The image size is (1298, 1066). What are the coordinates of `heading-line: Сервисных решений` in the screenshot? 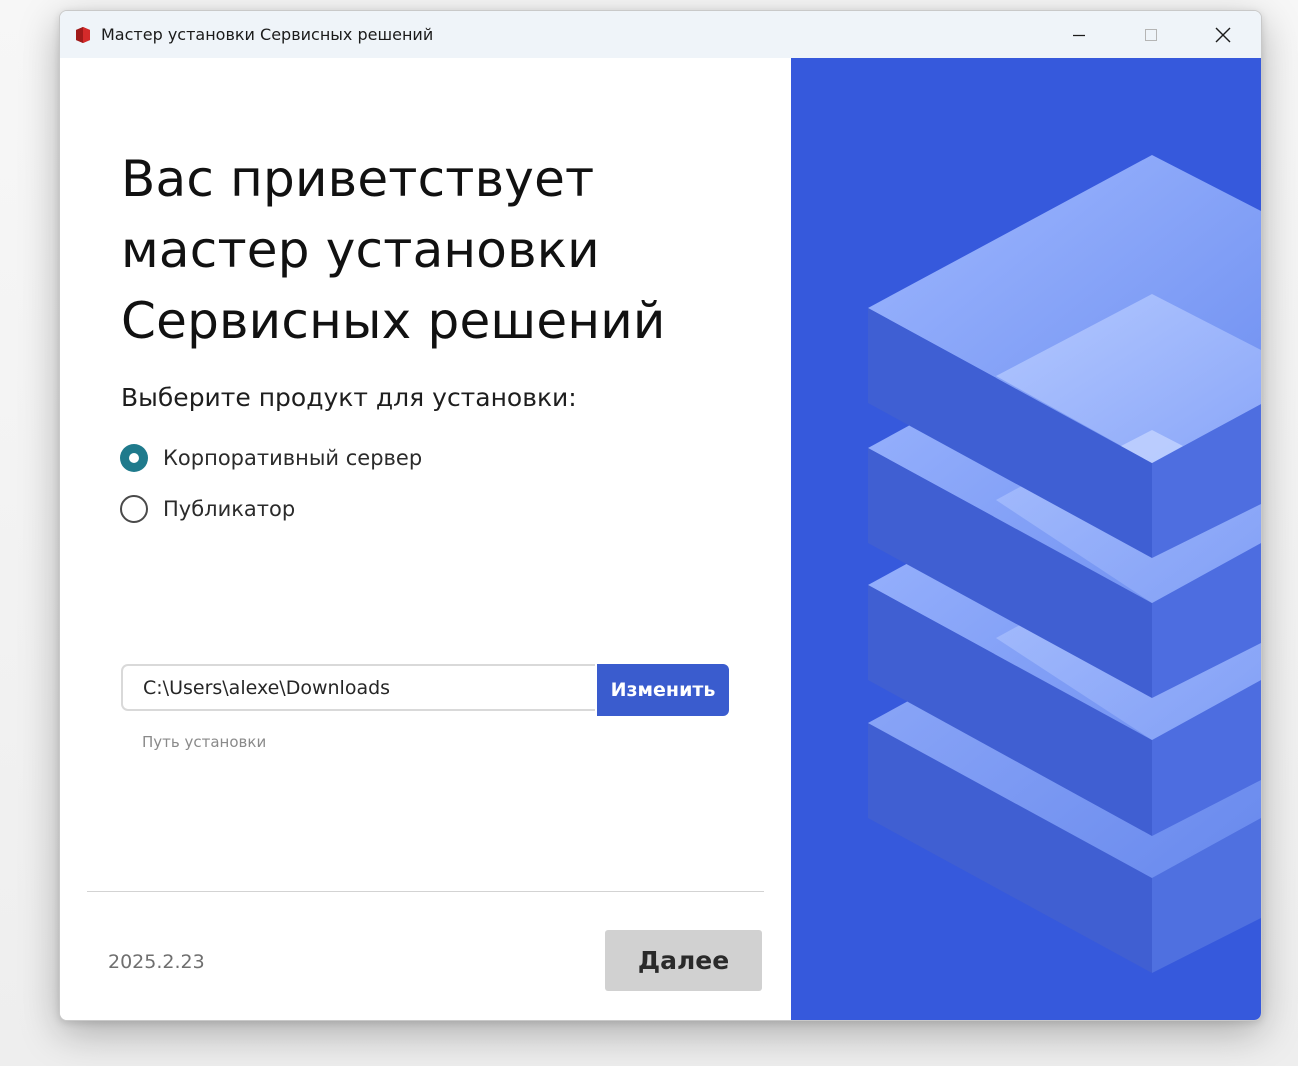 It's located at (393, 321).